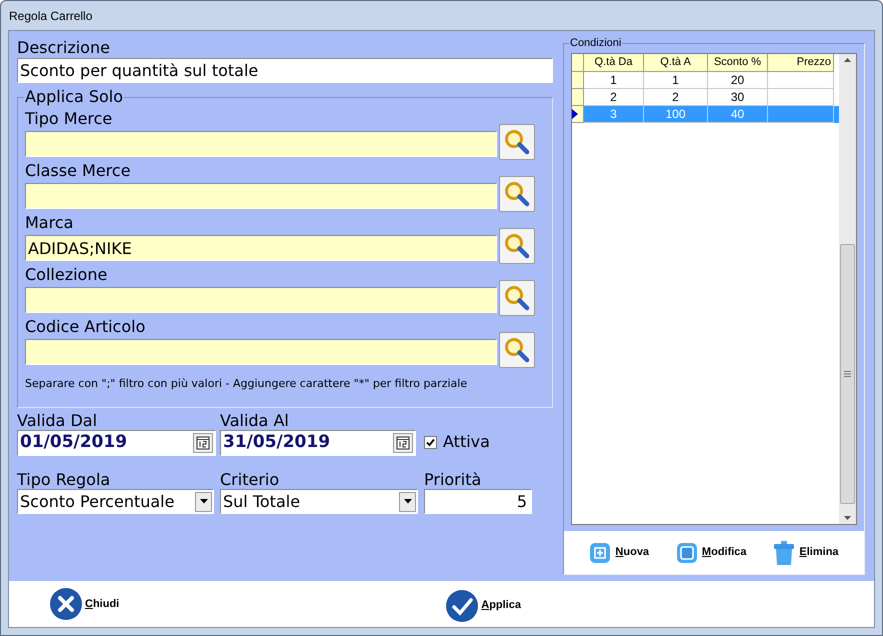  I want to click on window-title: Regola Carrello, so click(50, 16).